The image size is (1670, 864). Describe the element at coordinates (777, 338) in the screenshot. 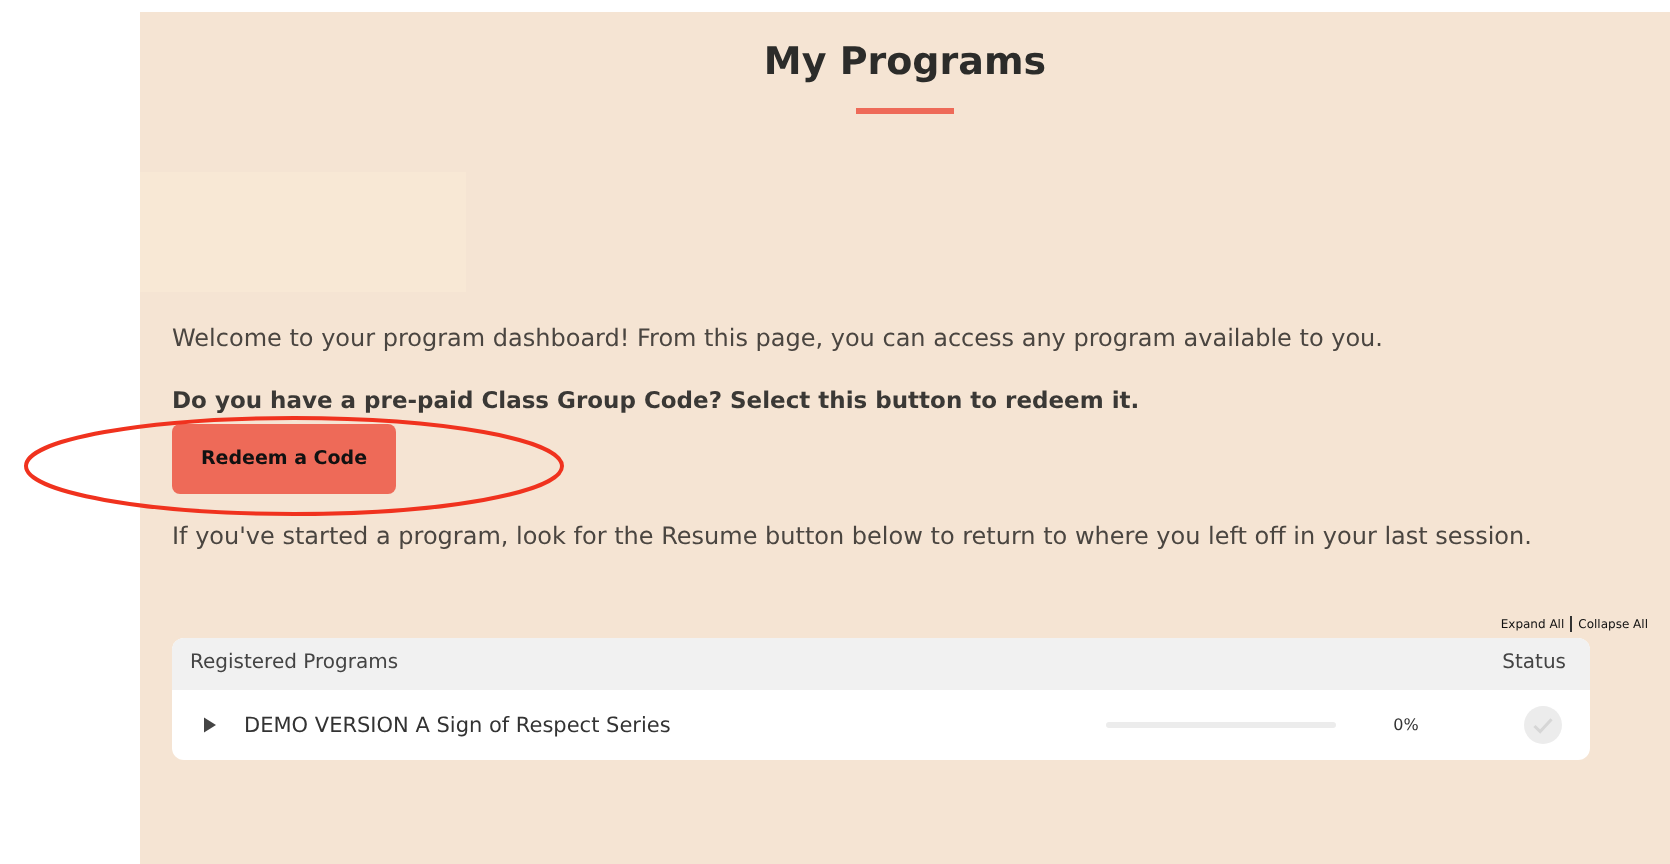

I see `welcome-text: Welcome to your program dashboard! From this page, you can access any program available to you.` at that location.